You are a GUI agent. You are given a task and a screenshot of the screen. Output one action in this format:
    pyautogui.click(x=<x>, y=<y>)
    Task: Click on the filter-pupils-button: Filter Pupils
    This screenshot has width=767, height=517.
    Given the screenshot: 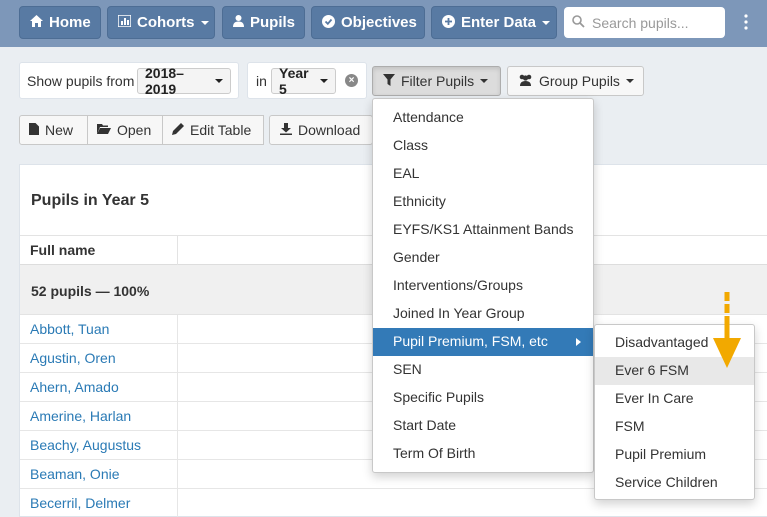 What is the action you would take?
    pyautogui.click(x=436, y=81)
    